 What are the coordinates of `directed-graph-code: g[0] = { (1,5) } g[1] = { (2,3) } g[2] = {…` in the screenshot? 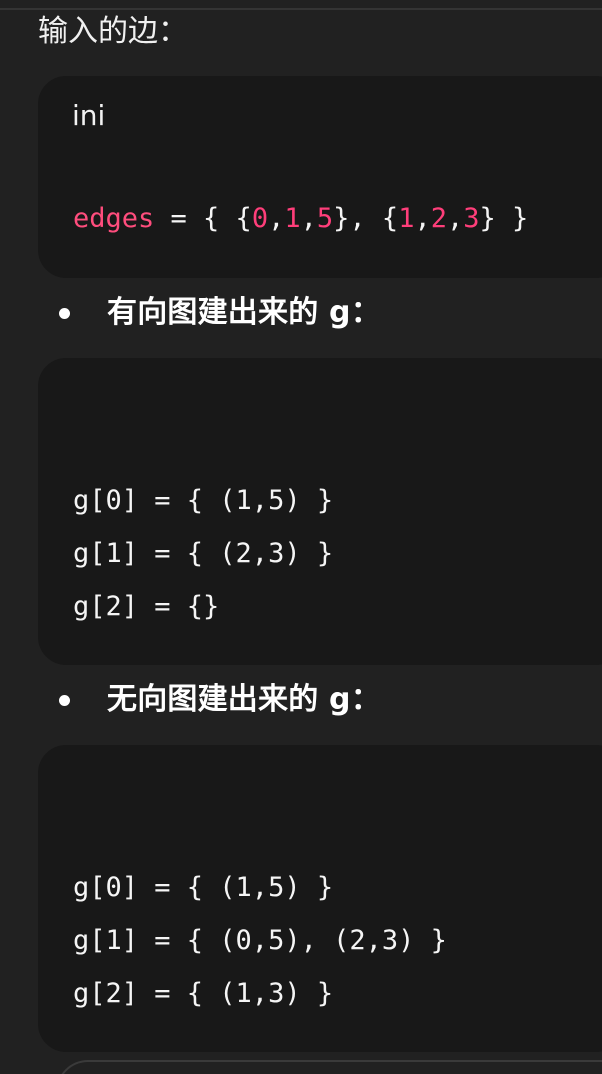 It's located at (203, 553).